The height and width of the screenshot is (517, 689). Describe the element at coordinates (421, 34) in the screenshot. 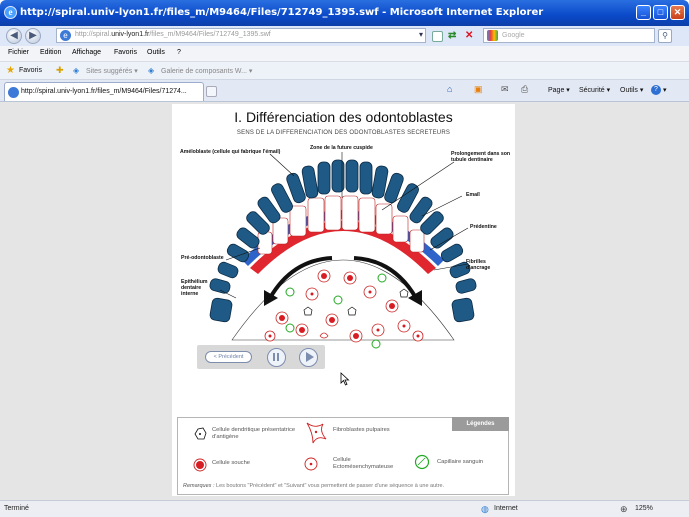

I see `address-dropdown-icon: ▾` at that location.